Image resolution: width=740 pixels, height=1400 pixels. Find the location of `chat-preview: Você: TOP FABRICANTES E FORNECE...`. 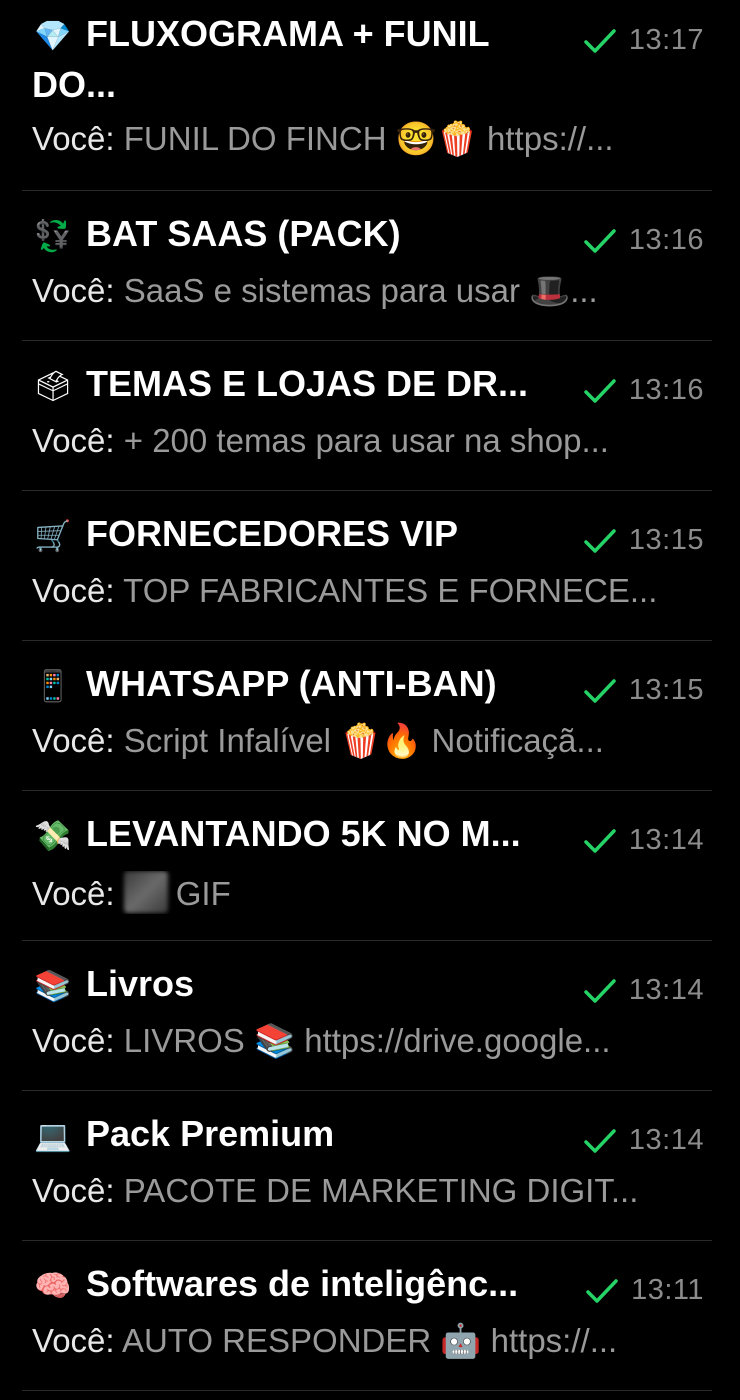

chat-preview: Você: TOP FABRICANTES E FORNECE... is located at coordinates (357, 591).